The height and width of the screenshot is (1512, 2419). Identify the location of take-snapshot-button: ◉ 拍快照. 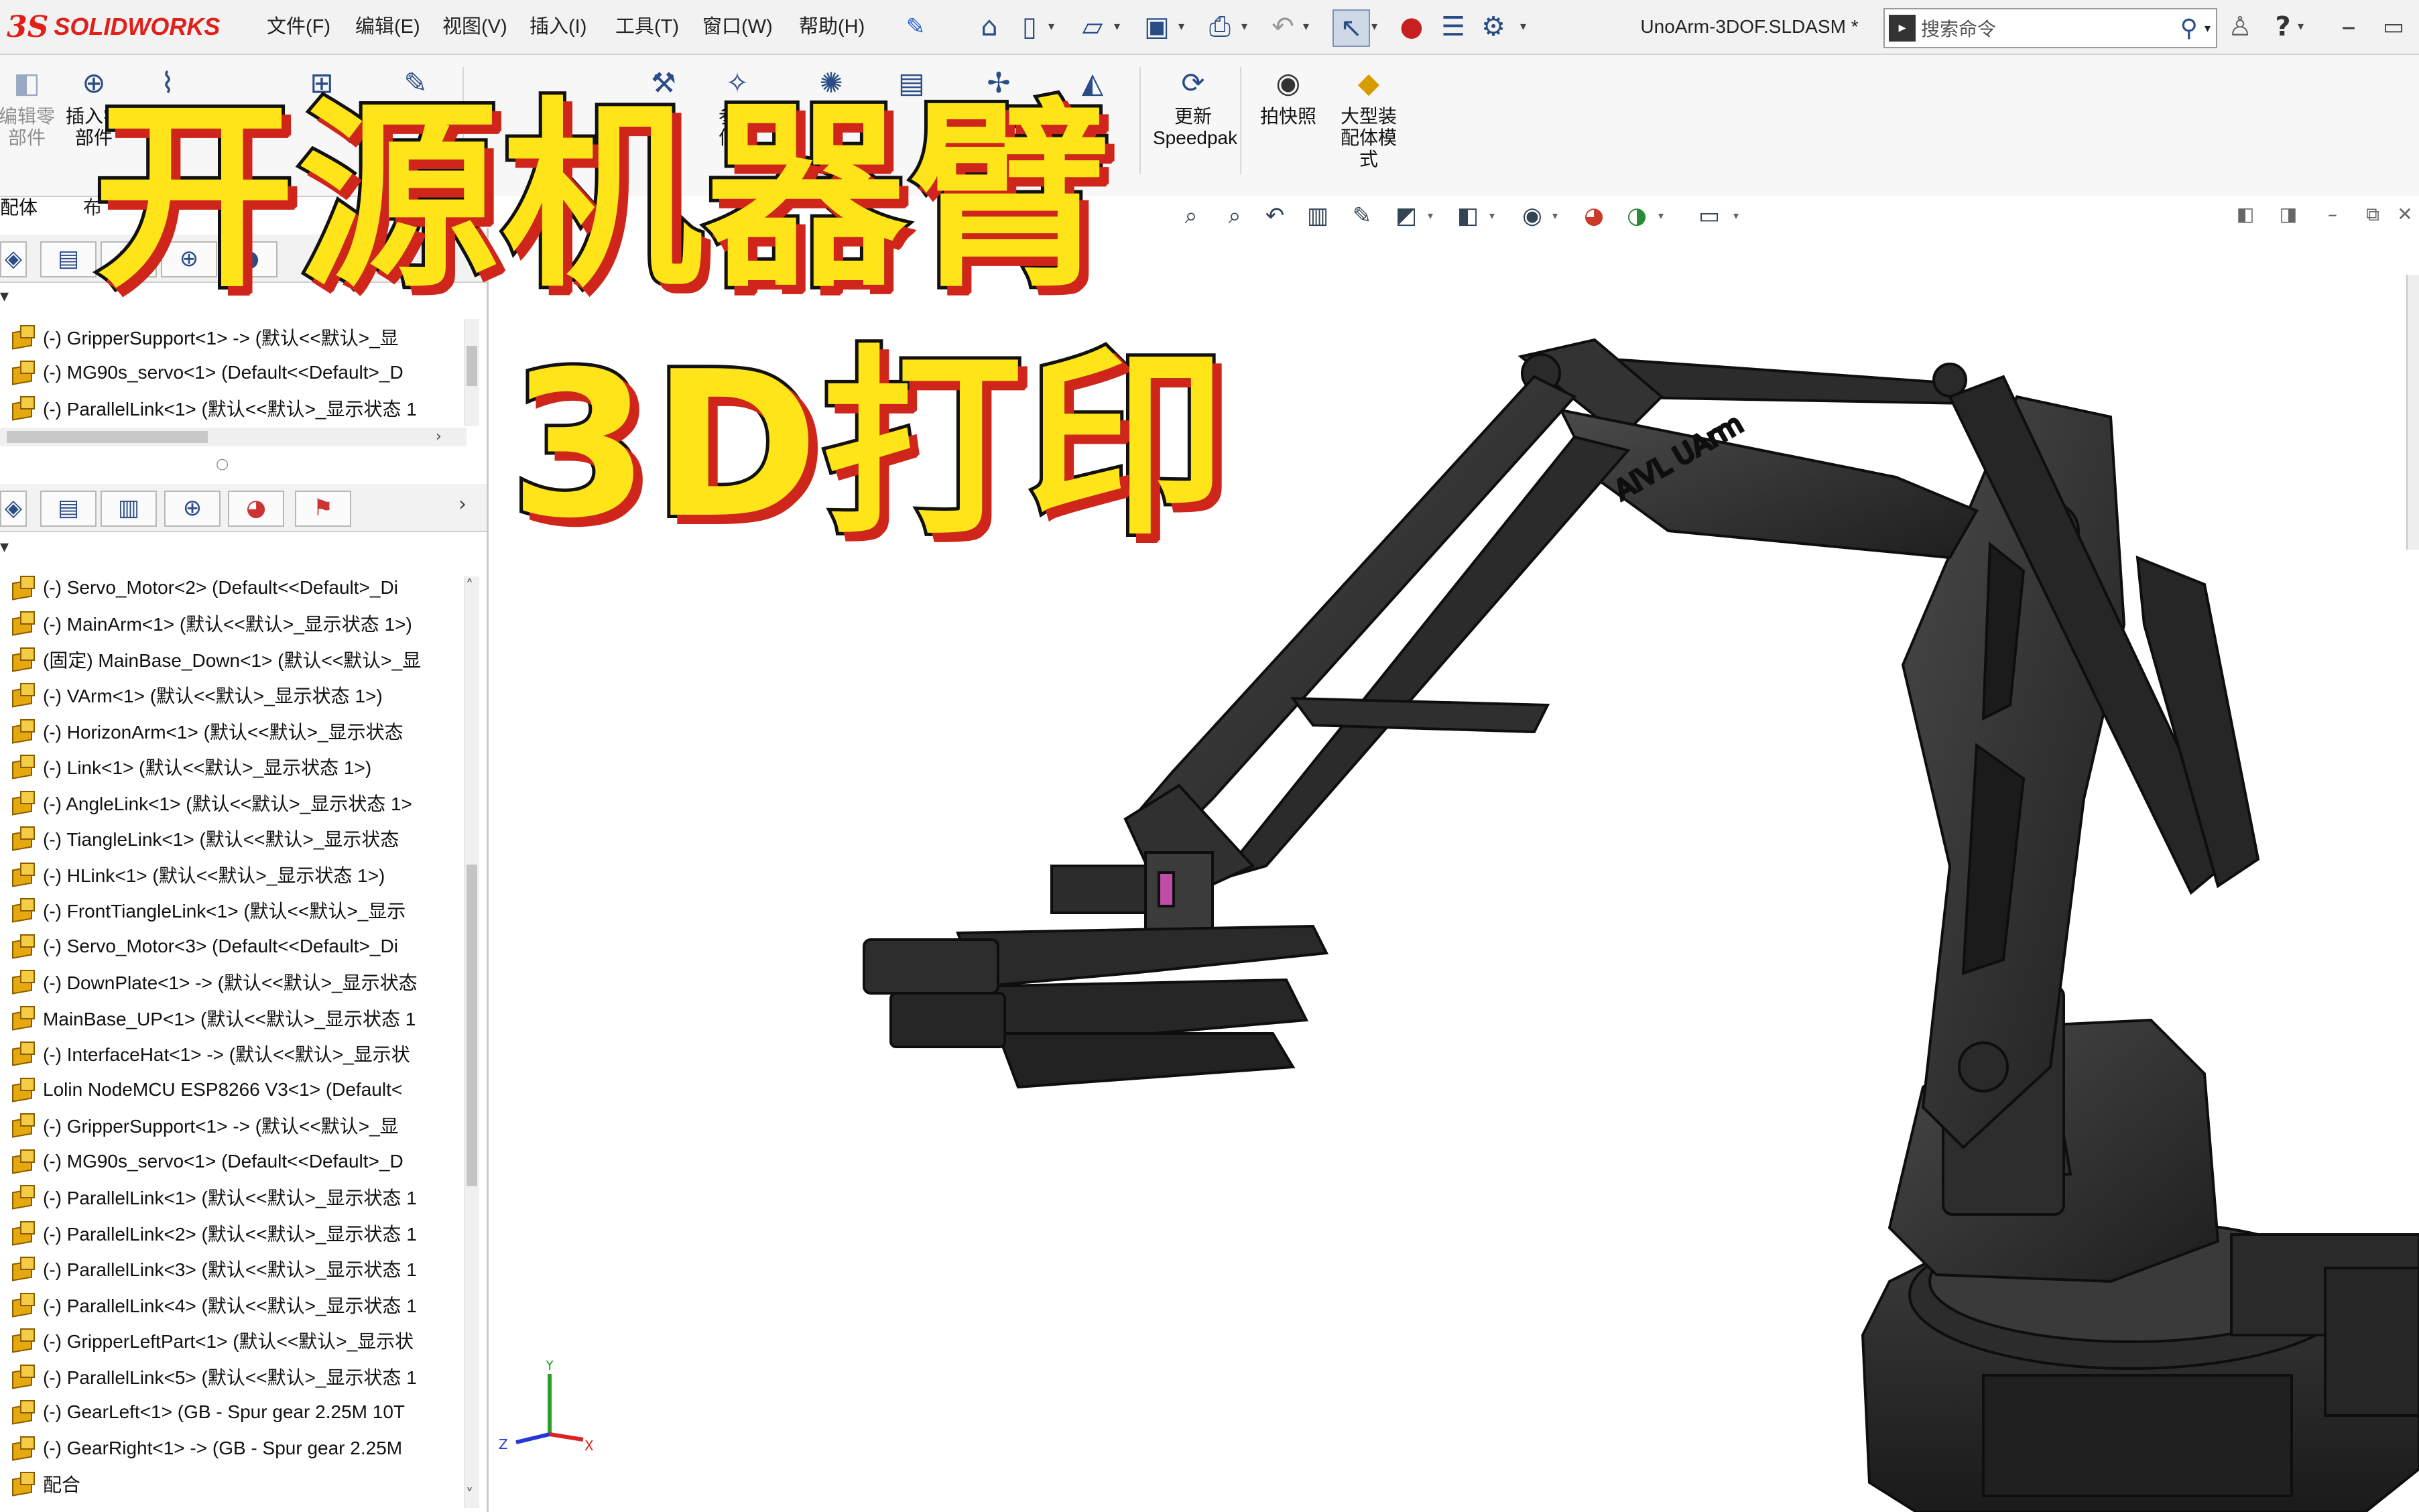
(1288, 128).